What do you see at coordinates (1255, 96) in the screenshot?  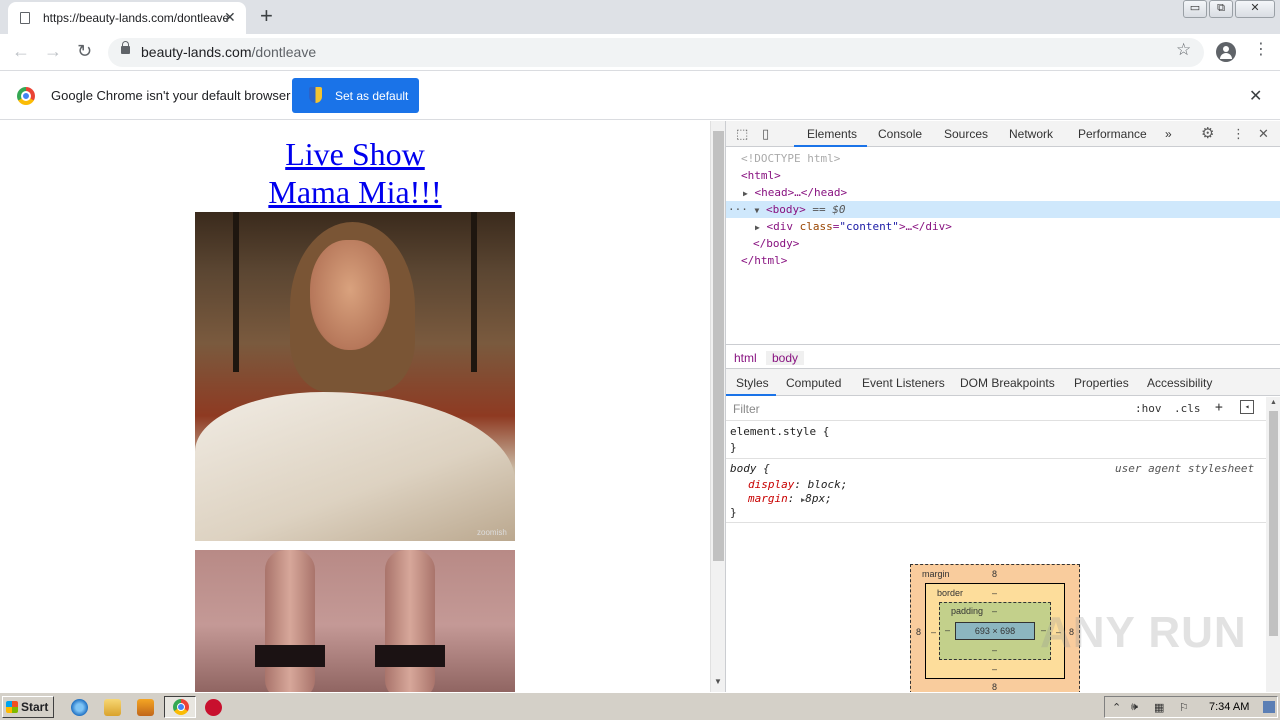 I see `infobar-close-icon: ✕` at bounding box center [1255, 96].